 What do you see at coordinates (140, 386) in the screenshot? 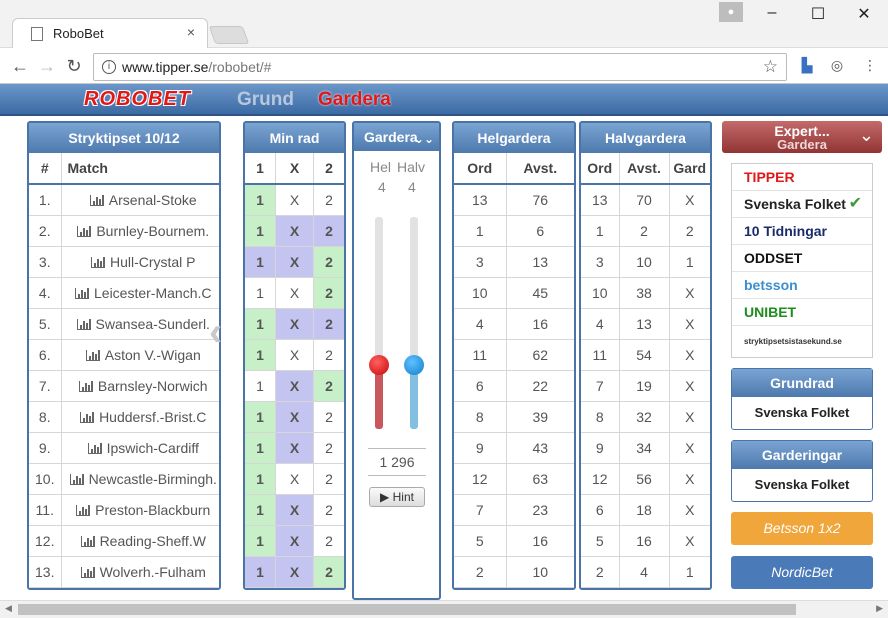
I see `match-name: Barnsley-Norwich` at bounding box center [140, 386].